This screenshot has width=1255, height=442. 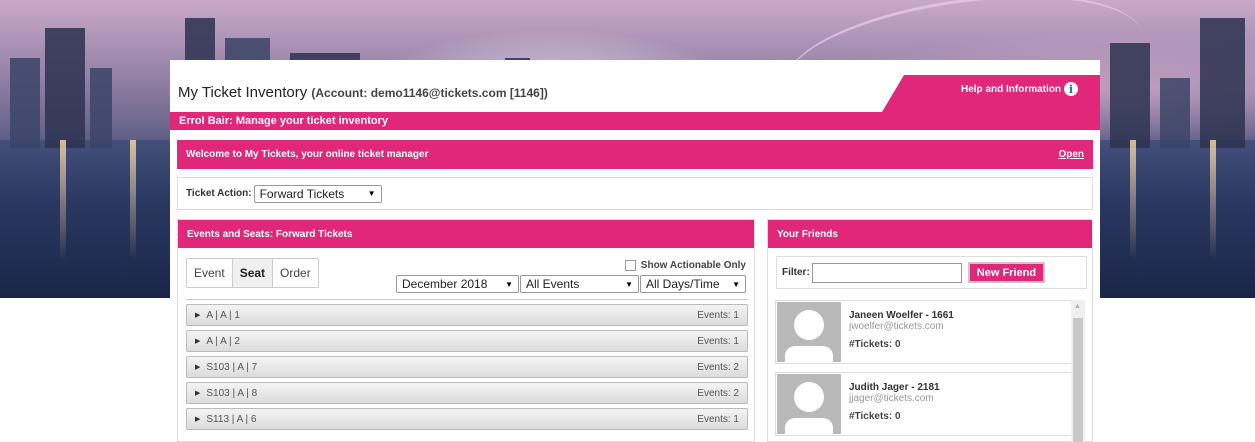 I want to click on friend-list-scrollbar: ▲, so click(x=1078, y=371).